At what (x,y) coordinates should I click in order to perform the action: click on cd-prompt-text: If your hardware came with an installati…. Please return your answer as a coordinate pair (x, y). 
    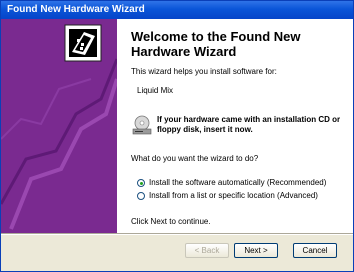
    Looking at the image, I should click on (249, 124).